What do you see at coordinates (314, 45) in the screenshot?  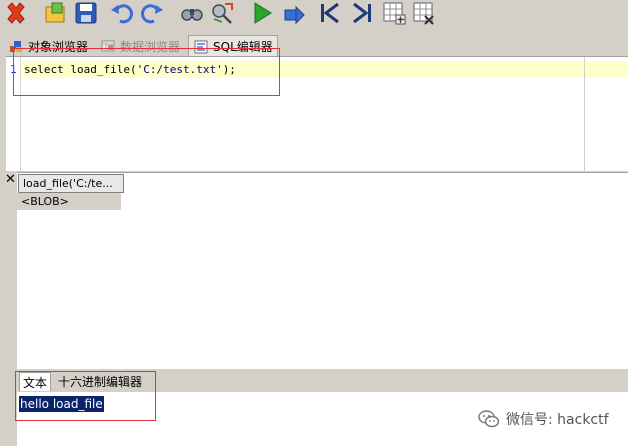 I see `view-tabs: 对象浏览器 数据浏览器 SQL编辑器` at bounding box center [314, 45].